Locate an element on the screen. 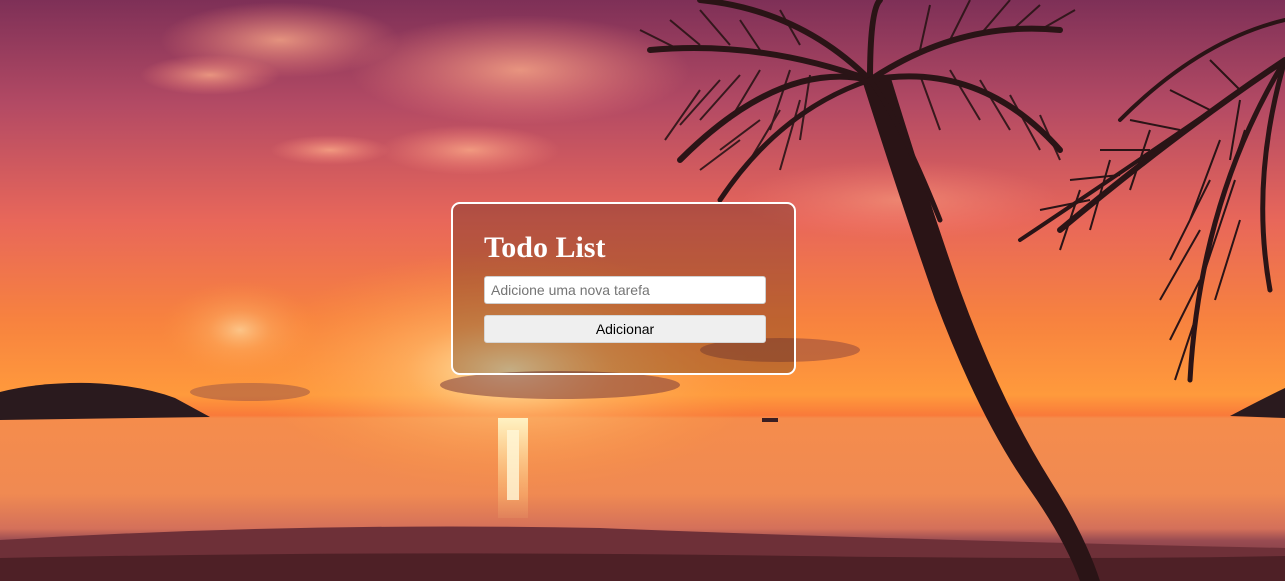 Image resolution: width=1285 pixels, height=581 pixels. app-title: Todo List is located at coordinates (545, 247).